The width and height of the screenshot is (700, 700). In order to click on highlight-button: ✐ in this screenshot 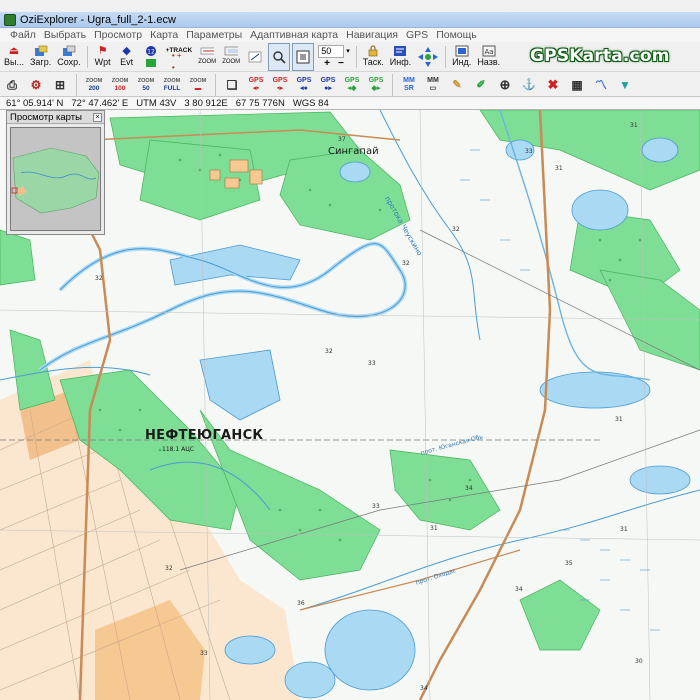, I will do `click(481, 85)`.